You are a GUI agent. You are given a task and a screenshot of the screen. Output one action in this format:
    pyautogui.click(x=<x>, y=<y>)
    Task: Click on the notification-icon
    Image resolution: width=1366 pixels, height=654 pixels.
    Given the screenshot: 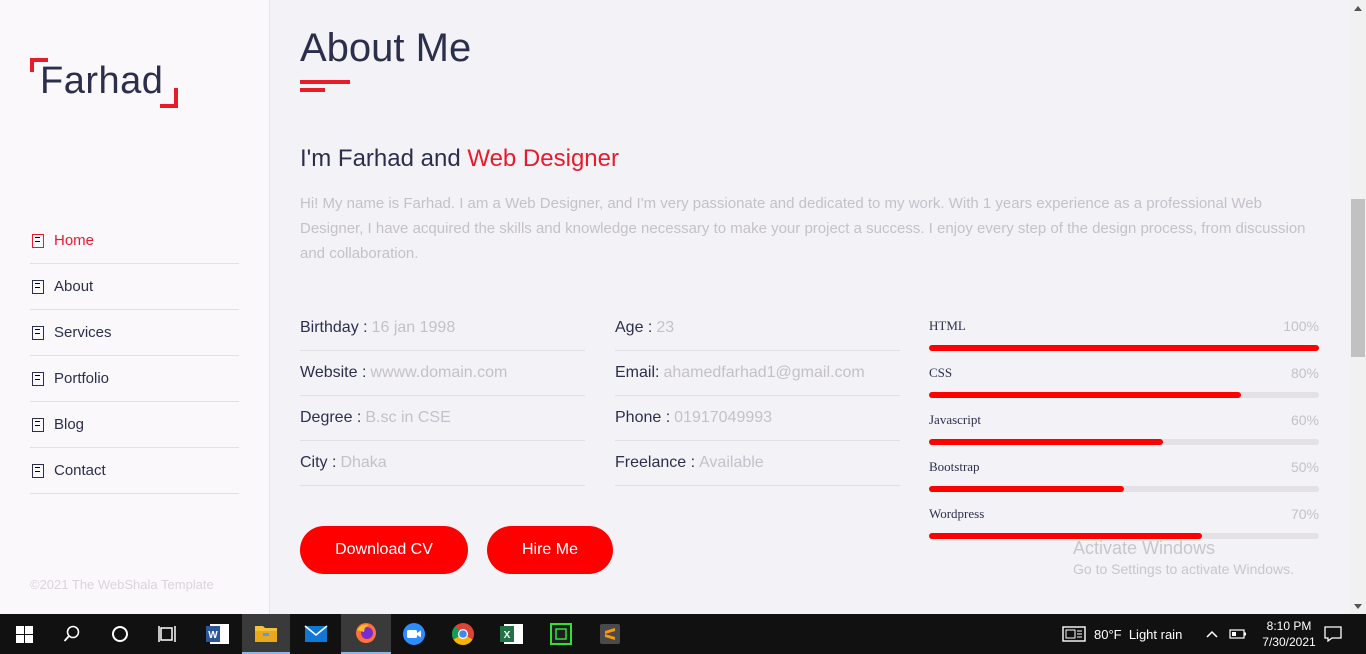 What is the action you would take?
    pyautogui.click(x=1333, y=634)
    